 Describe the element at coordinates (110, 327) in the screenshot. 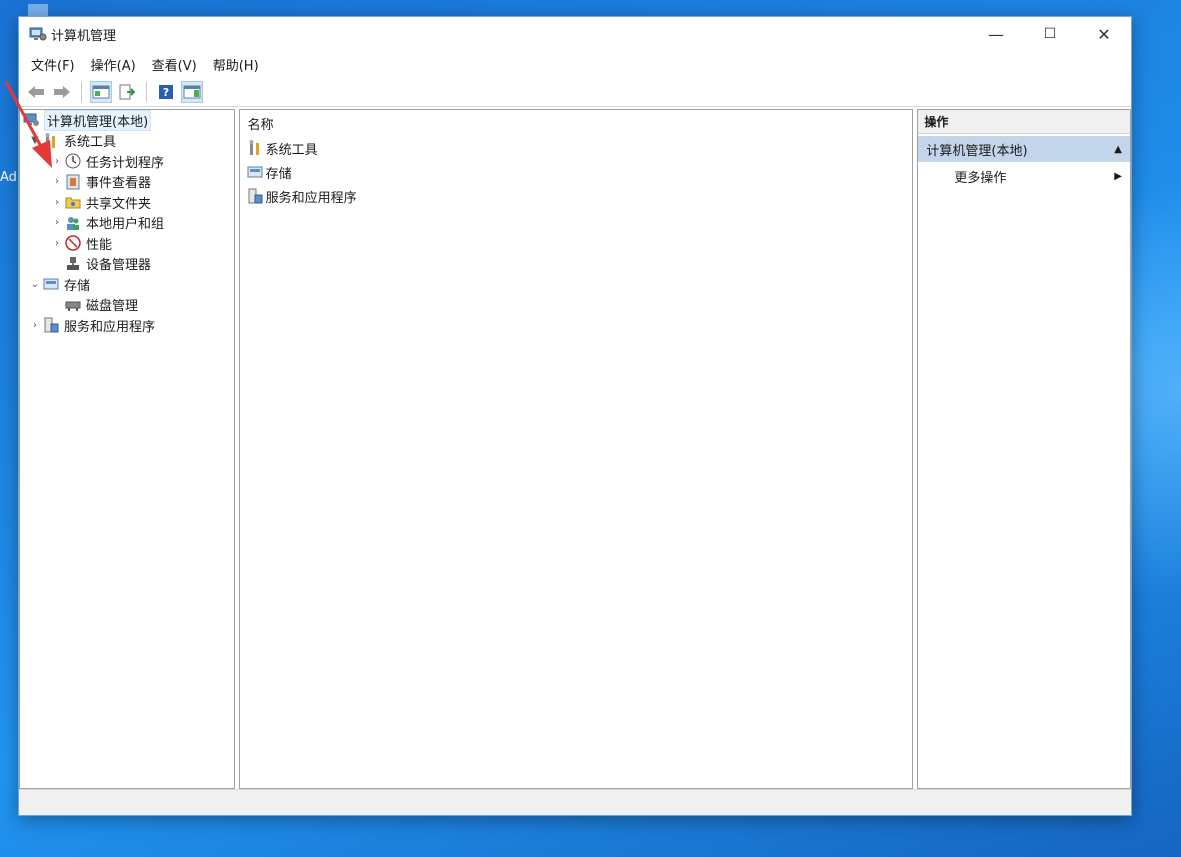

I see `tree-item-label: 服务和应用程序` at that location.